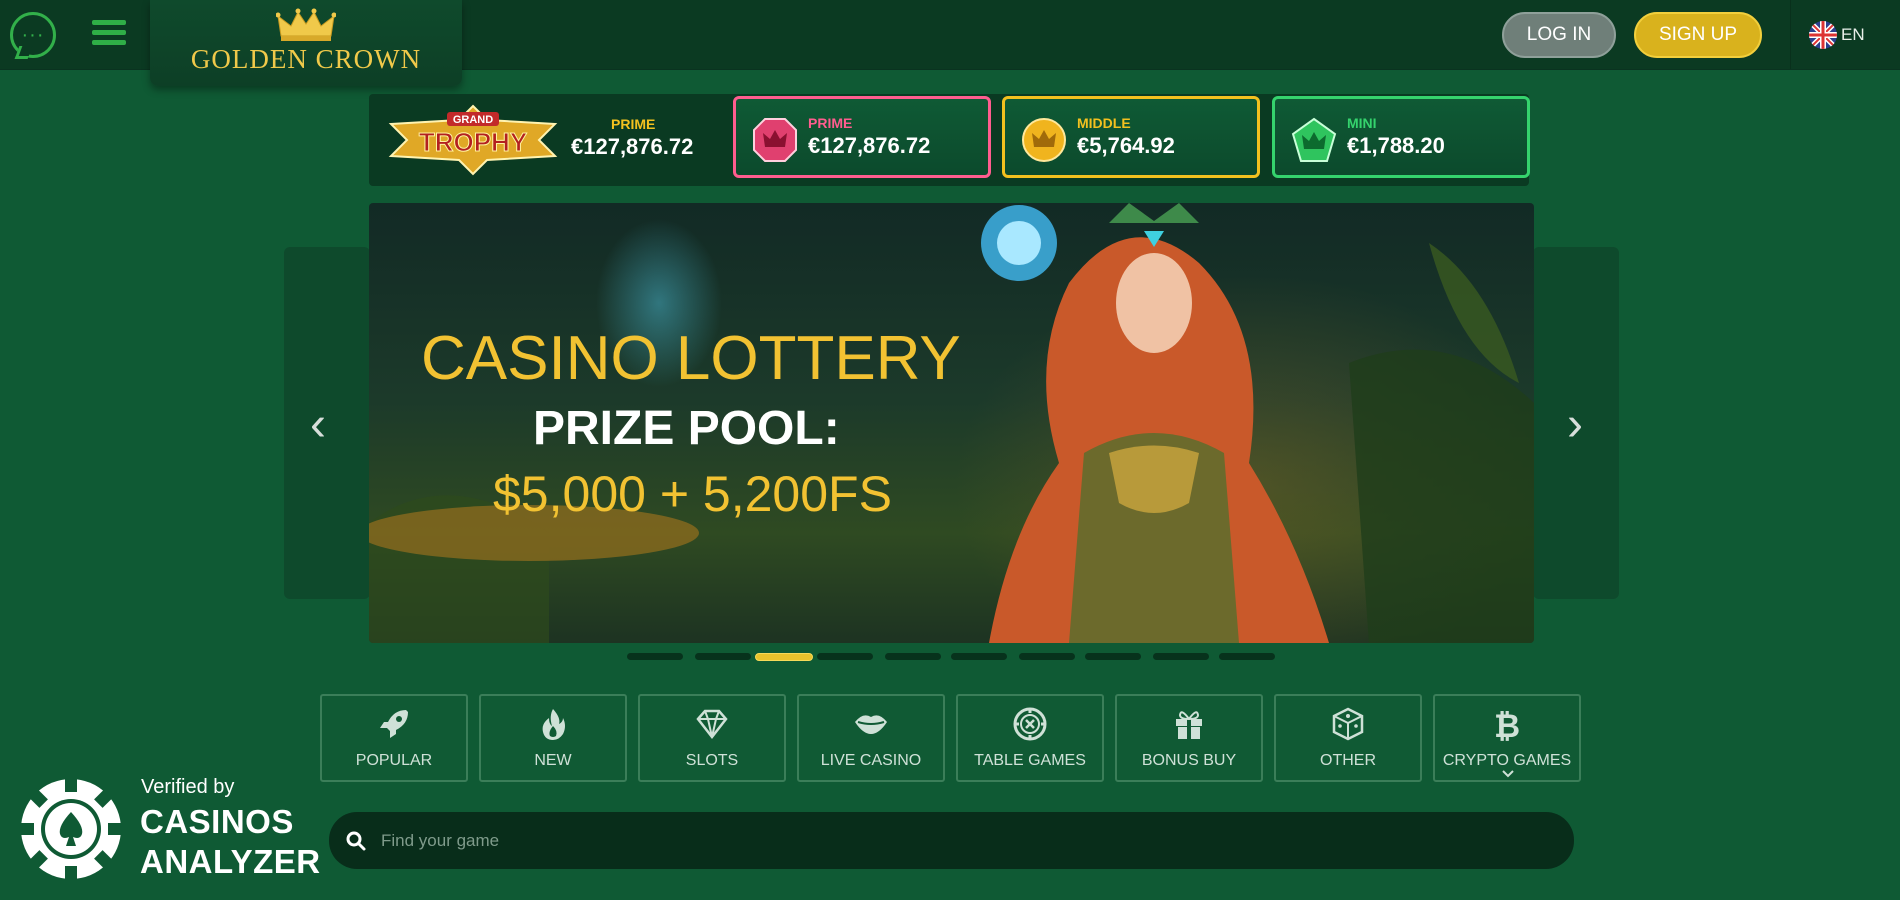  What do you see at coordinates (871, 760) in the screenshot?
I see `category-label: LIVE CASINO` at bounding box center [871, 760].